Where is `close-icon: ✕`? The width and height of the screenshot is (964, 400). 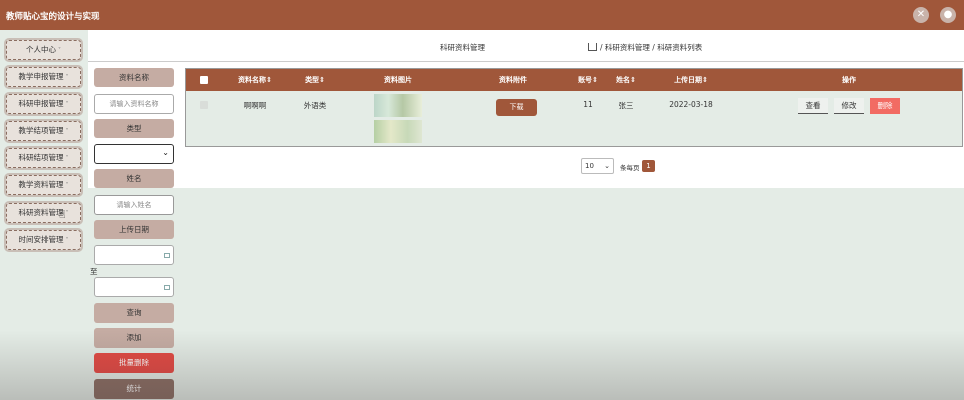
close-icon: ✕ is located at coordinates (921, 15).